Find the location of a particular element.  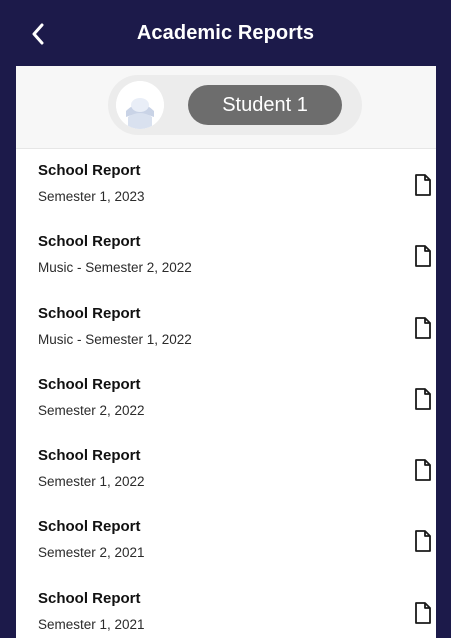

header-bar: Academic Reports is located at coordinates (225, 33).